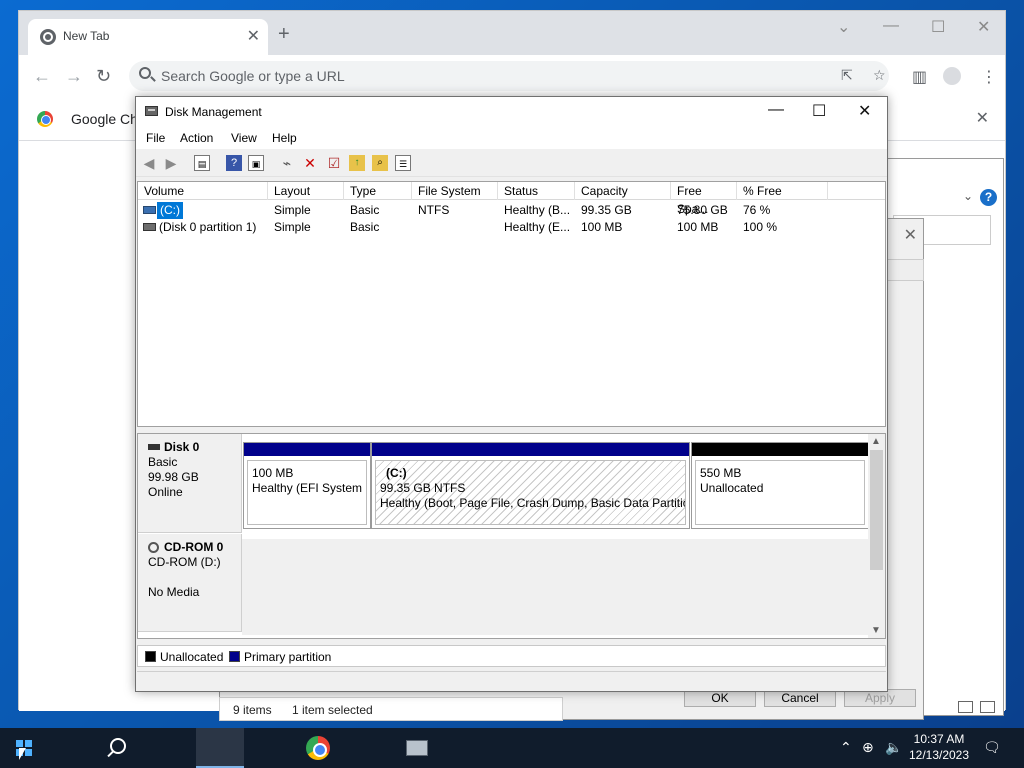 This screenshot has height=768, width=1024. I want to click on volume-name: (Disk 0 partition 1), so click(208, 227).